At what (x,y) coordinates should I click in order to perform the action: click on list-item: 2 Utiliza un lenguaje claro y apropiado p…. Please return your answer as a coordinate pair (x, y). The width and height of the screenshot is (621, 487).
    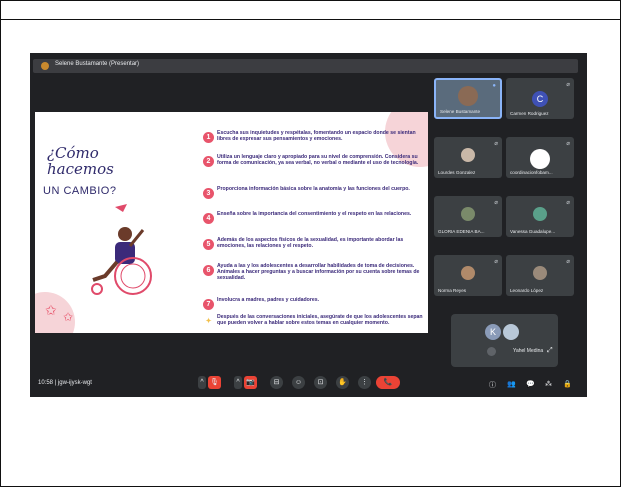
    Looking at the image, I should click on (314, 164).